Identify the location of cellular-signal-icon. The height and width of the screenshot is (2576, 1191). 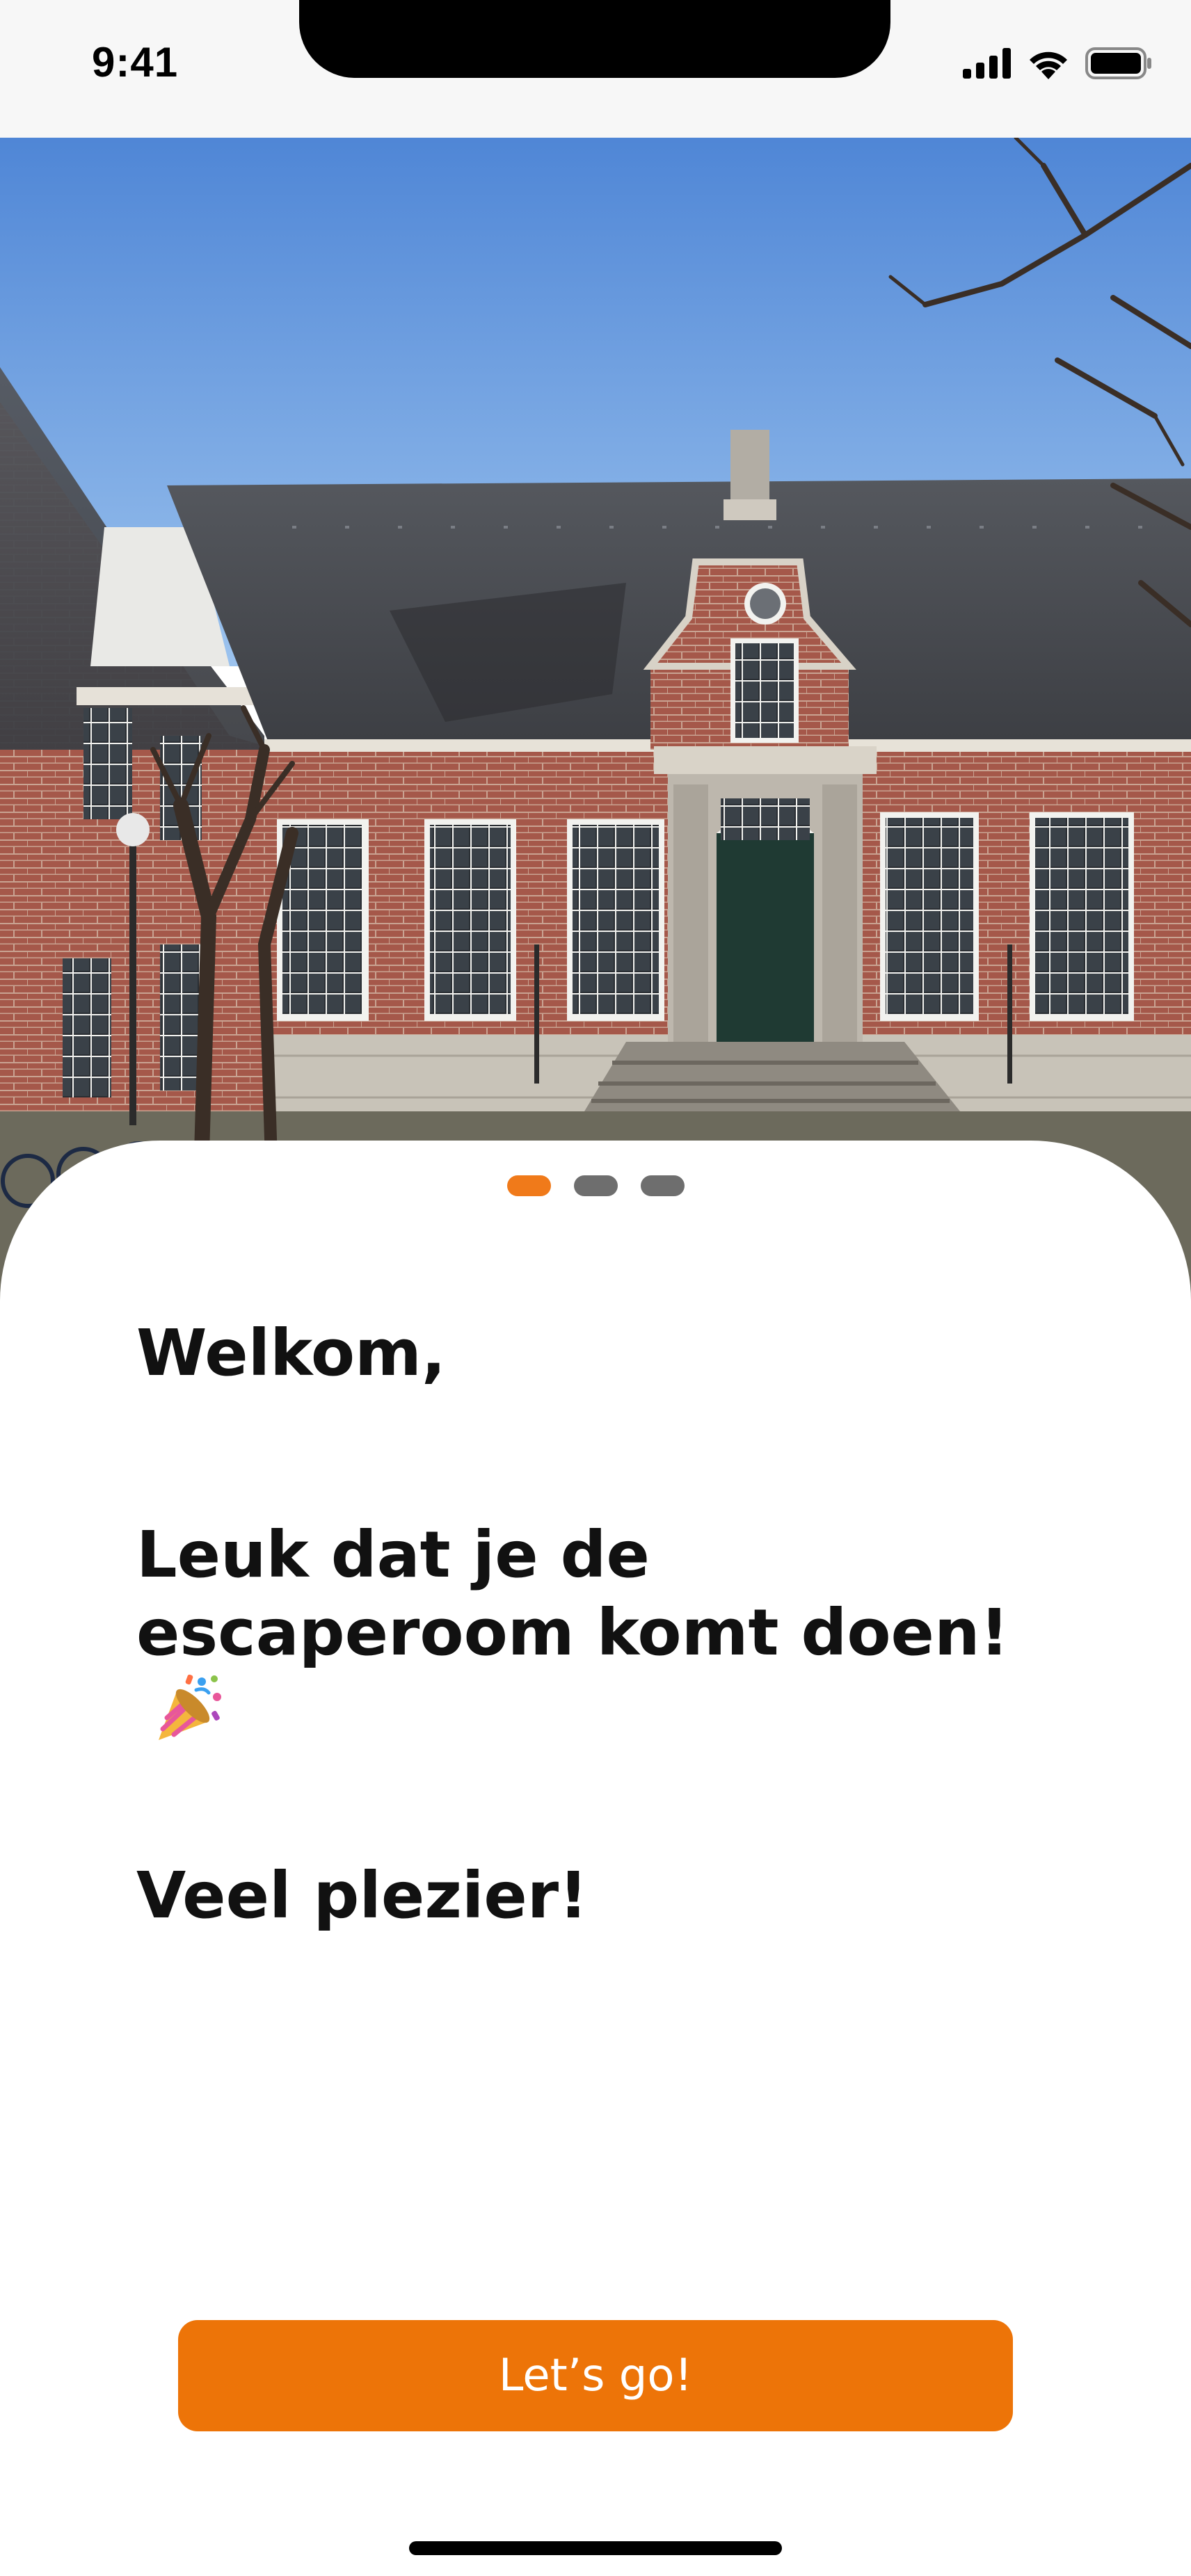
(987, 63).